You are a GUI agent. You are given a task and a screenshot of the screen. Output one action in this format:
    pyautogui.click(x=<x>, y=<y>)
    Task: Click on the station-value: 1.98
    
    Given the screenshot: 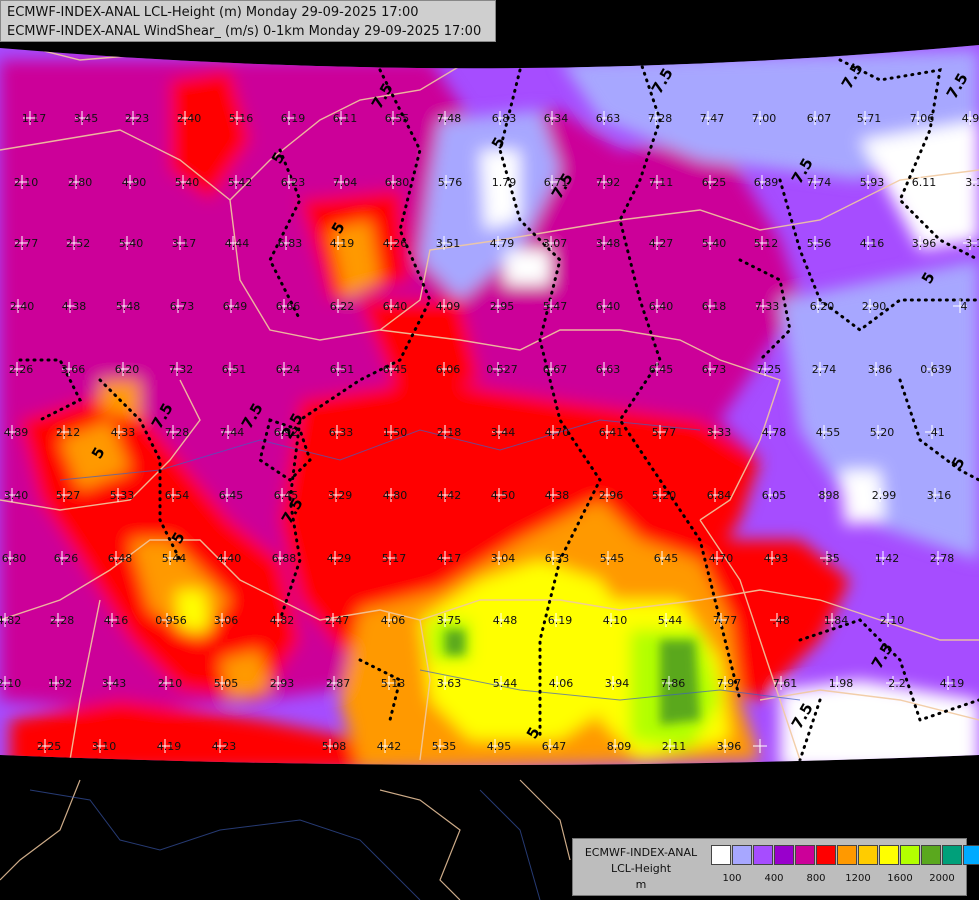 What is the action you would take?
    pyautogui.click(x=841, y=683)
    